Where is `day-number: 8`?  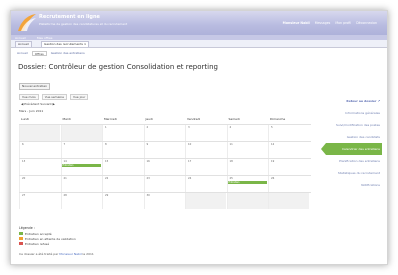
day-number: 8 is located at coordinates (106, 144).